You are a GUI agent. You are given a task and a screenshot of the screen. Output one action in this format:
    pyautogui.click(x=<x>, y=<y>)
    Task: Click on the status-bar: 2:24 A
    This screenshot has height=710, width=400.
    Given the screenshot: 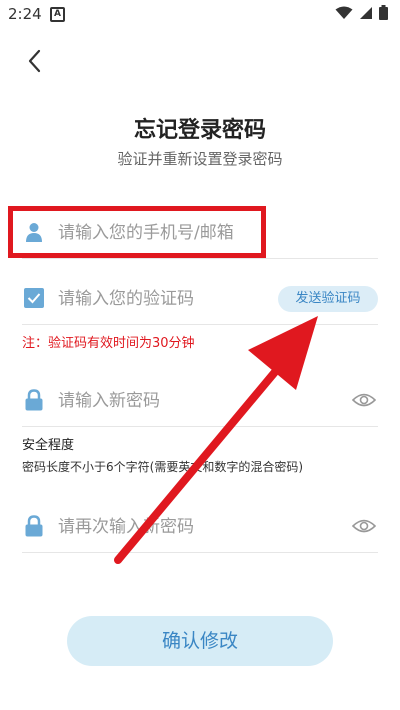 What is the action you would take?
    pyautogui.click(x=200, y=14)
    